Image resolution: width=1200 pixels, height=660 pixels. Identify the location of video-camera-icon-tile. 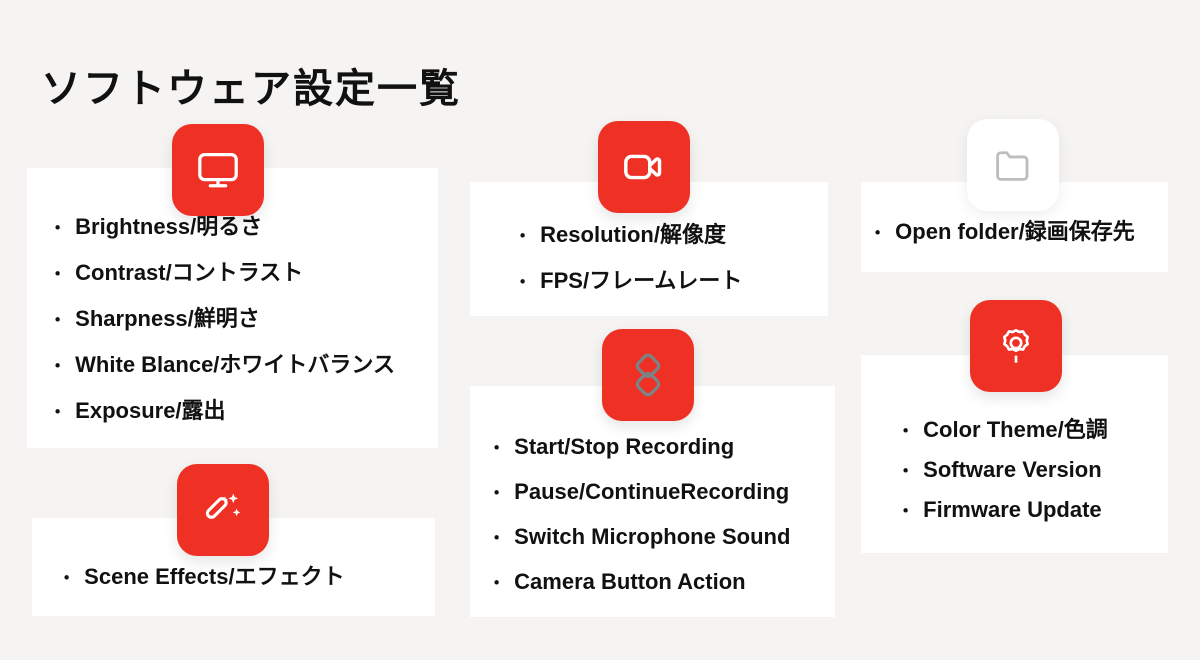
(644, 167).